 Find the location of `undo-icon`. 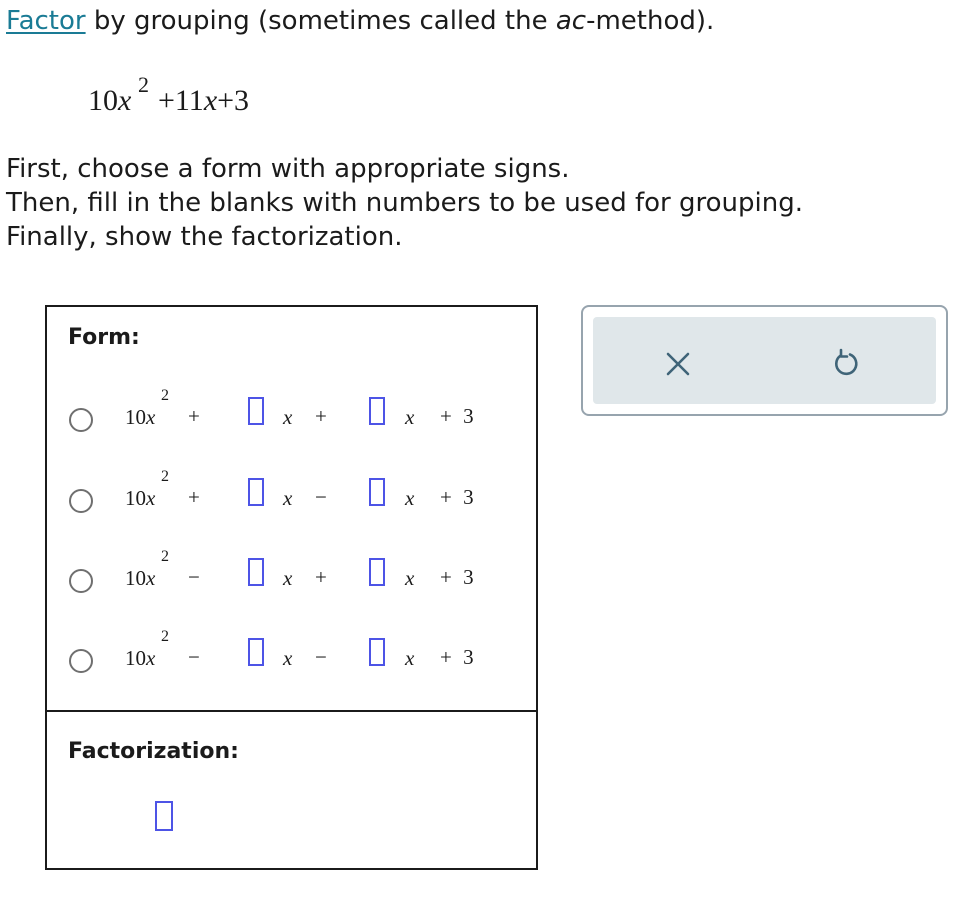

undo-icon is located at coordinates (846, 362).